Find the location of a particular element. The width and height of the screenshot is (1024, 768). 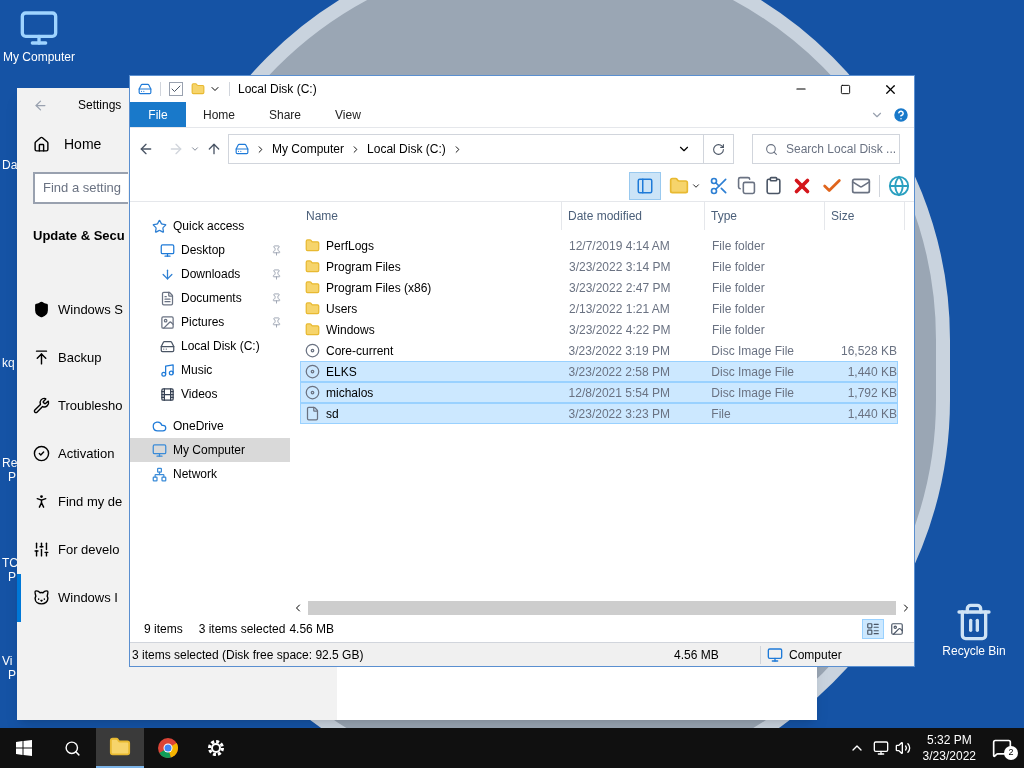

file-row: ELKS 3/23/2022 2:58 PM Disc Image File 1,440 KB is located at coordinates (599, 371).